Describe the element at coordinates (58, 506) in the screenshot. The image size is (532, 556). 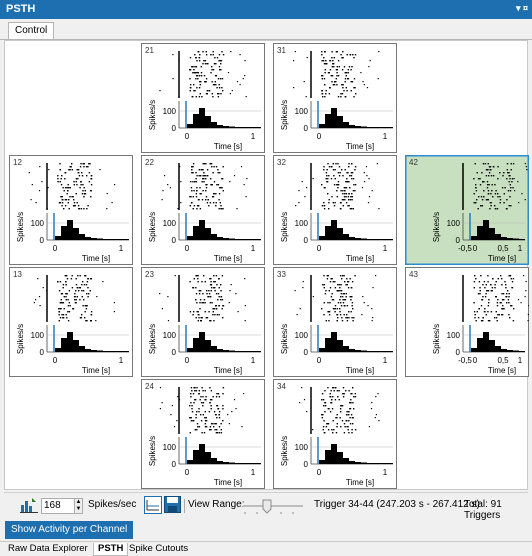
I see `max-rate-spinbox: 168` at that location.